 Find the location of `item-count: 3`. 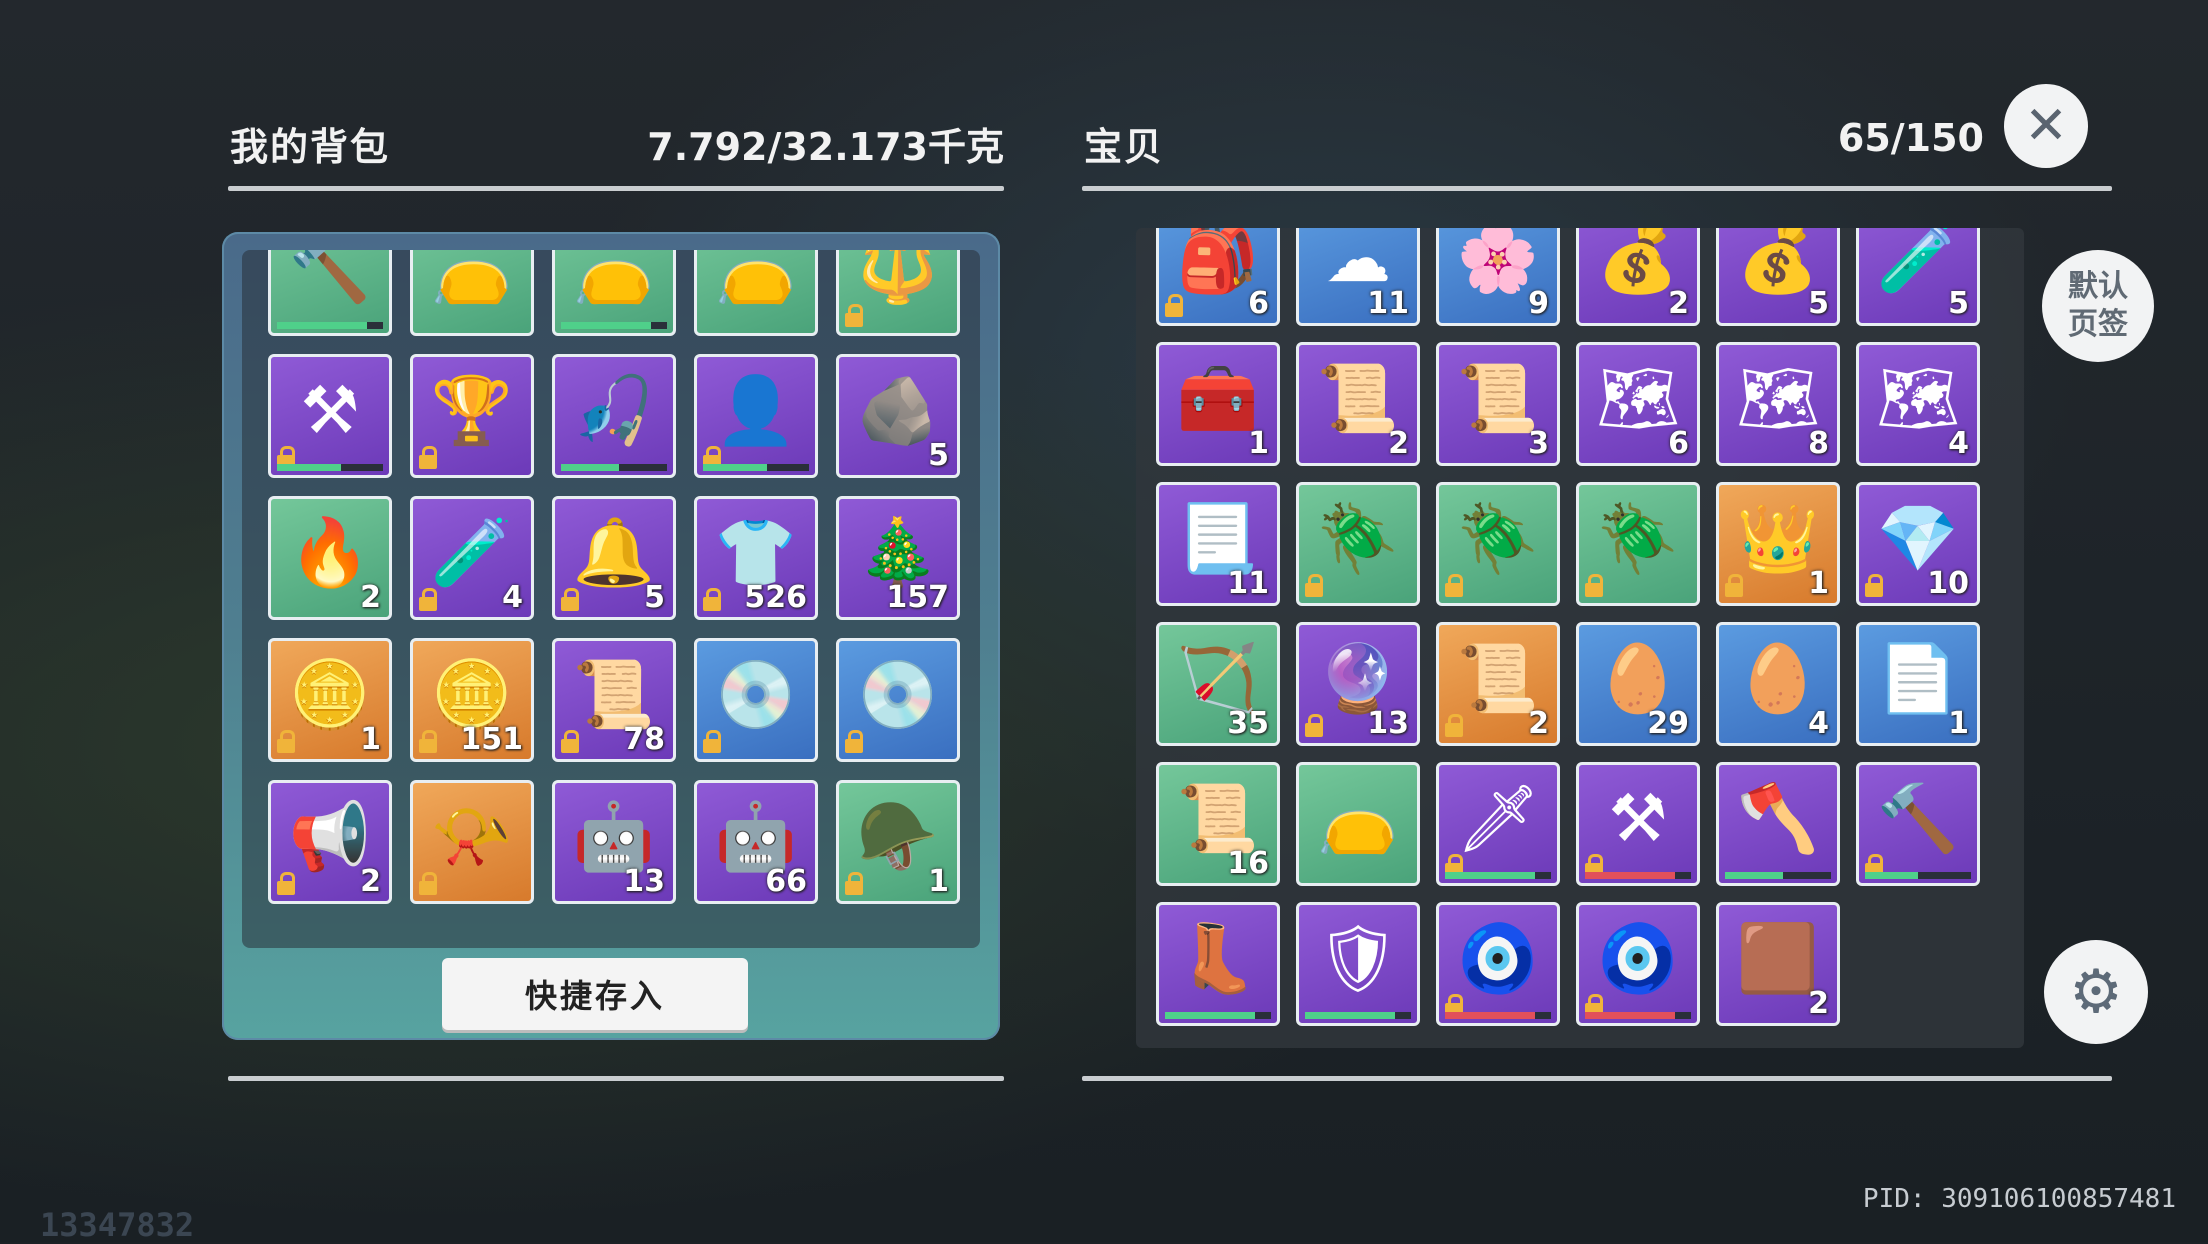

item-count: 3 is located at coordinates (1538, 443).